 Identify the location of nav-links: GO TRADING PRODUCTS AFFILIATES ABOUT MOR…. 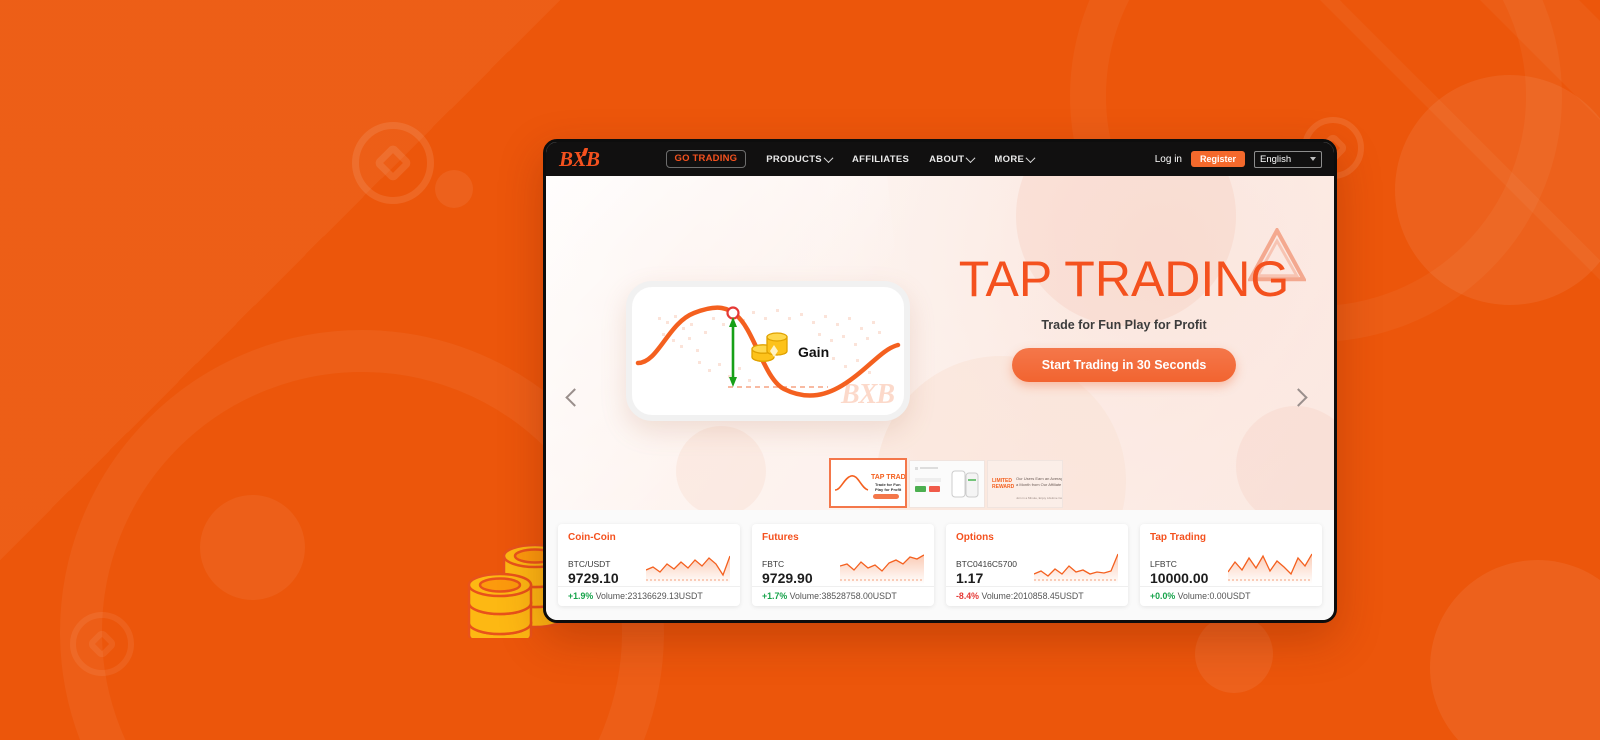
(850, 159).